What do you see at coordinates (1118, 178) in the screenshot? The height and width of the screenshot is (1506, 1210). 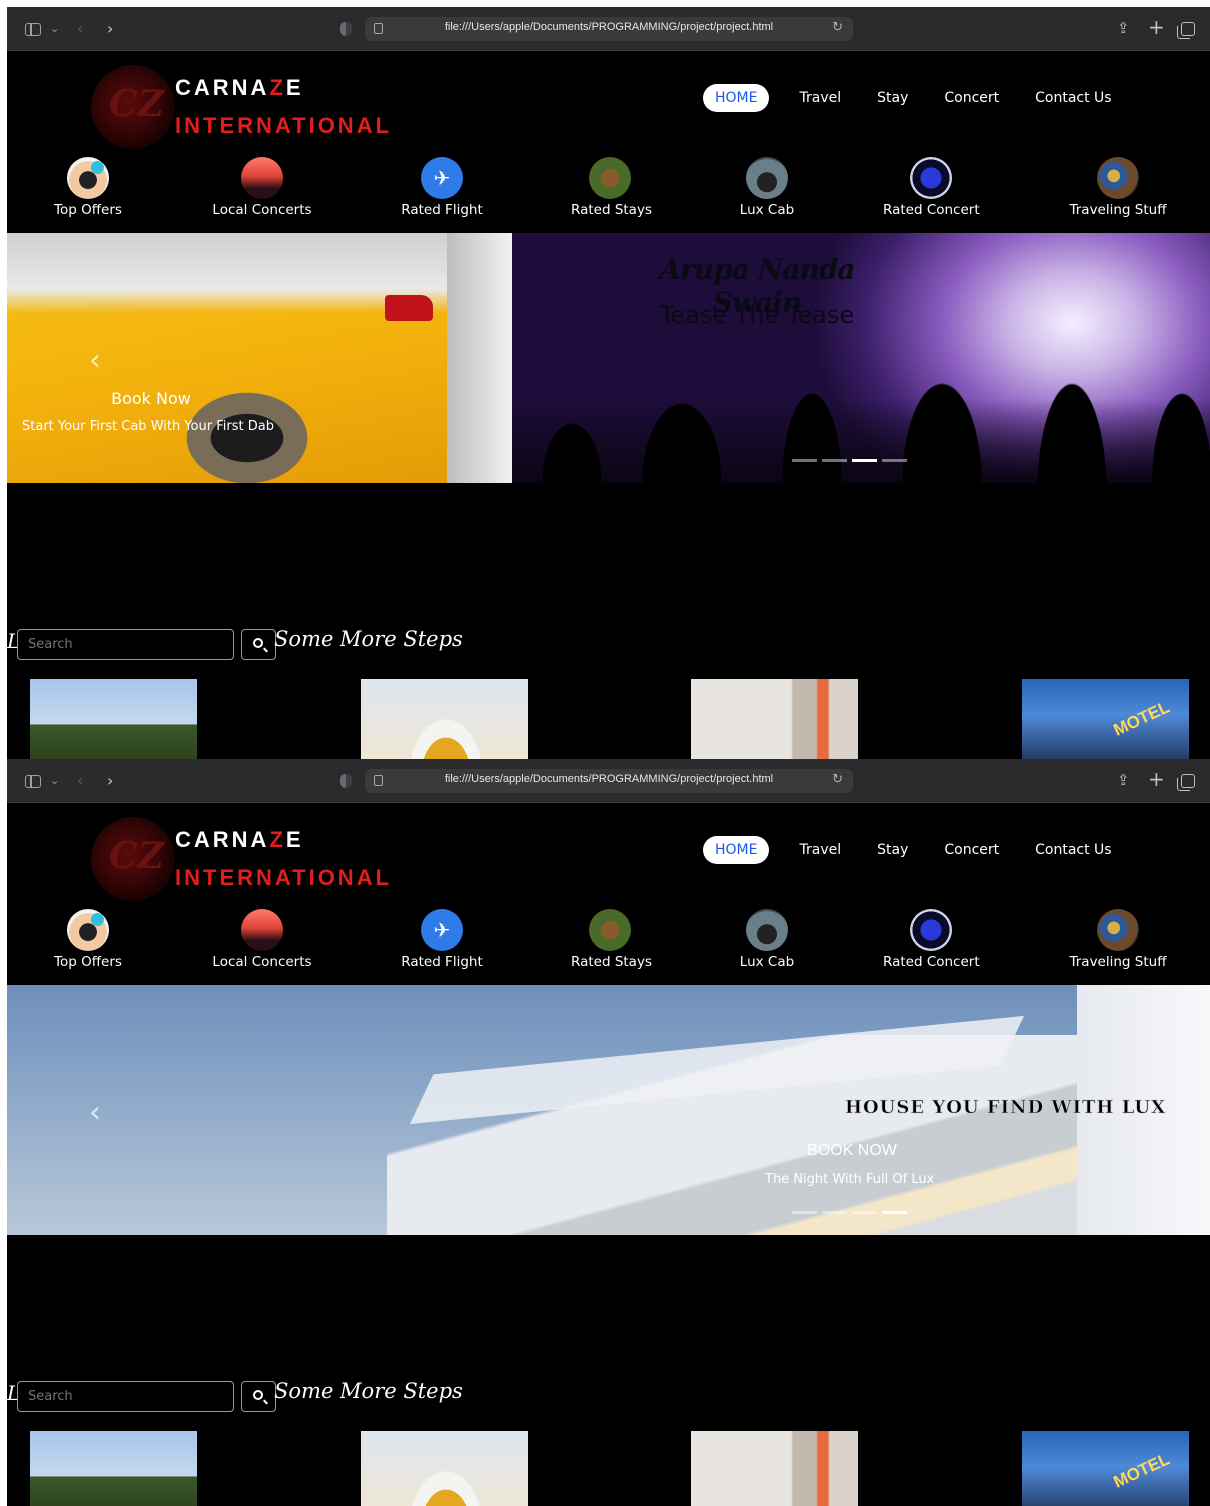 I see `traveling-stuff-icon` at bounding box center [1118, 178].